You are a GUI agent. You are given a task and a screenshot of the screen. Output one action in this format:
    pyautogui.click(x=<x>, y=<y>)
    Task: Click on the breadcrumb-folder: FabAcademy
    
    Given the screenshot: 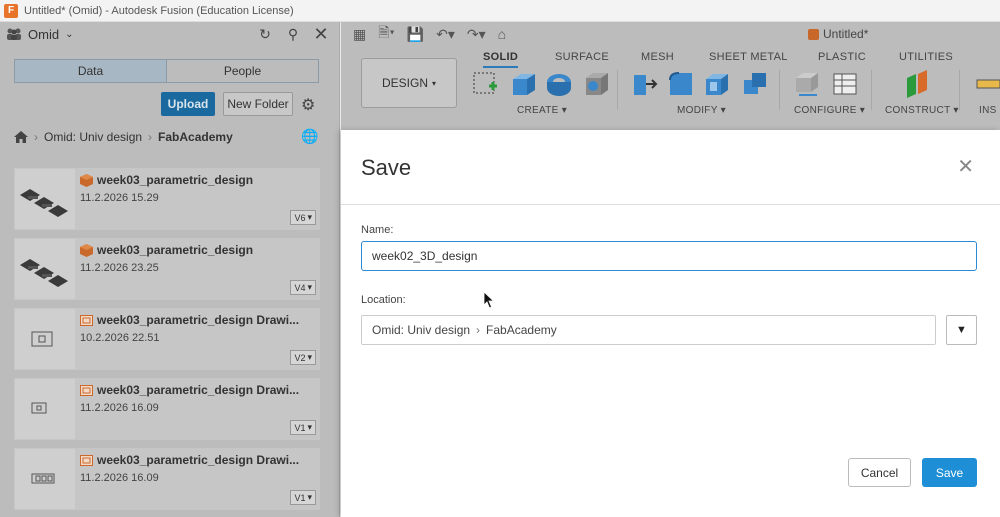 What is the action you would take?
    pyautogui.click(x=195, y=137)
    